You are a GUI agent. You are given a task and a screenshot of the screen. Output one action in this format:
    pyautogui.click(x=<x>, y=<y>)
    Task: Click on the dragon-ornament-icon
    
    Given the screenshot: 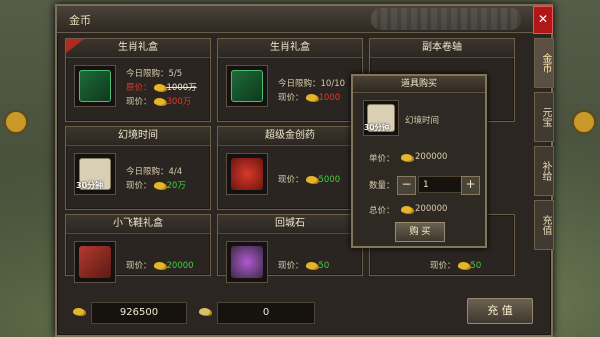 What is the action you would take?
    pyautogui.click(x=446, y=19)
    